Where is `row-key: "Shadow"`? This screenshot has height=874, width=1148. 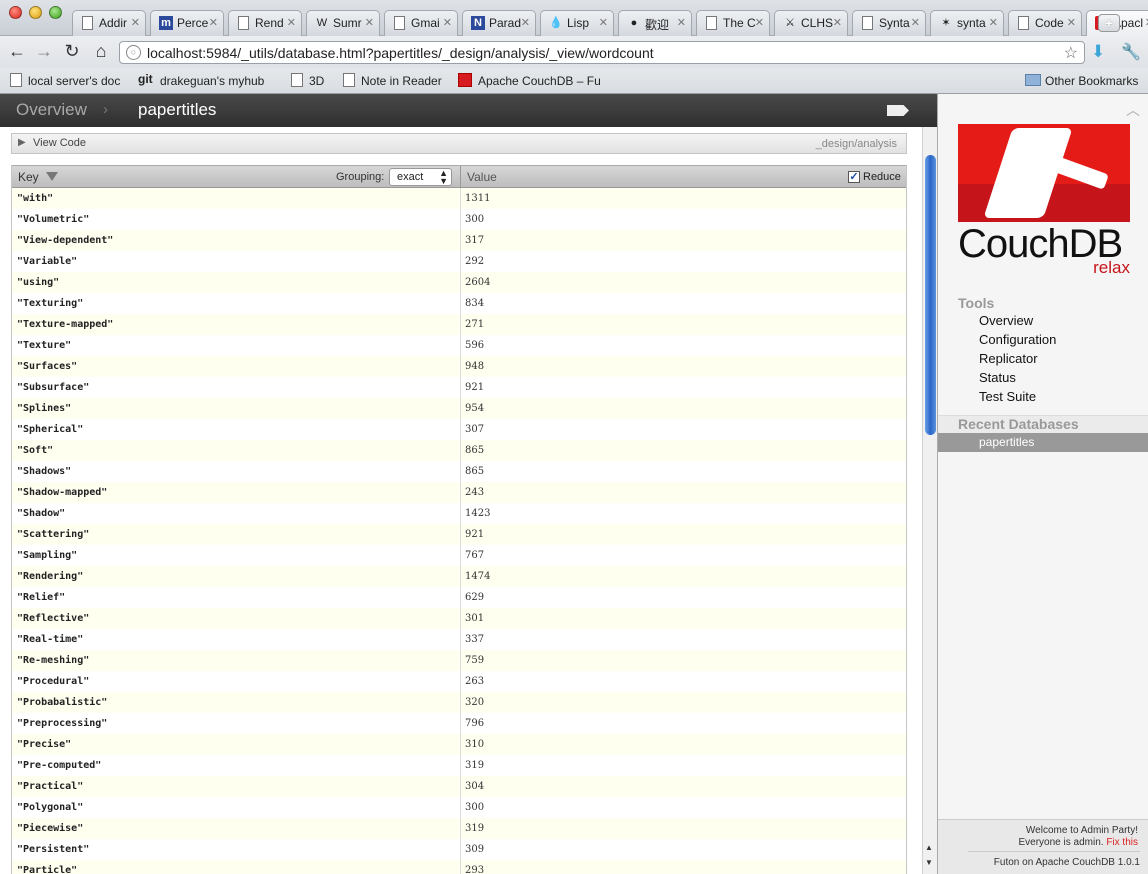 row-key: "Shadow" is located at coordinates (41, 513).